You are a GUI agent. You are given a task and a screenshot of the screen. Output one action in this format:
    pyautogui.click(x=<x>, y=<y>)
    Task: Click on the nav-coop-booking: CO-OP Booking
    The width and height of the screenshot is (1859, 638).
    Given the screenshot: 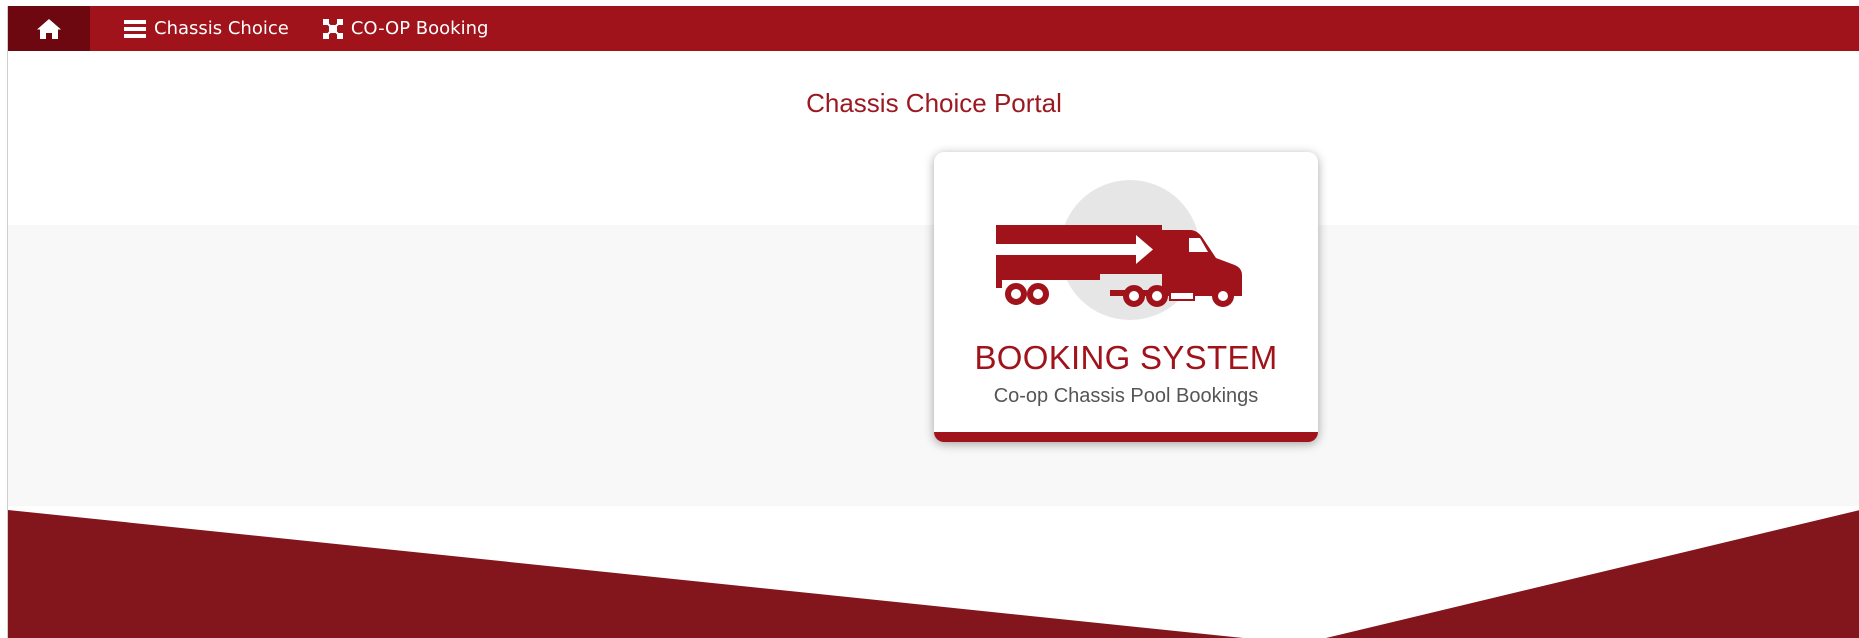 What is the action you would take?
    pyautogui.click(x=405, y=28)
    